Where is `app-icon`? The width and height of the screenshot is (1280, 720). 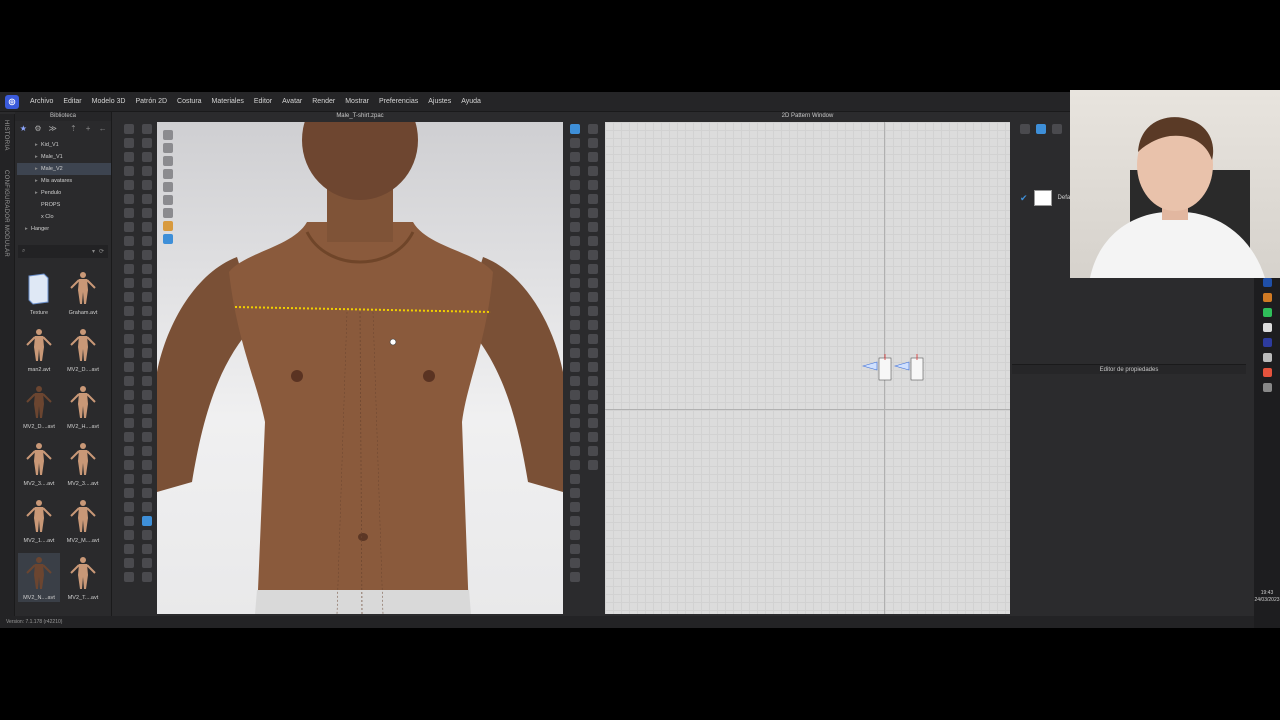
app-icon is located at coordinates (1267, 297).